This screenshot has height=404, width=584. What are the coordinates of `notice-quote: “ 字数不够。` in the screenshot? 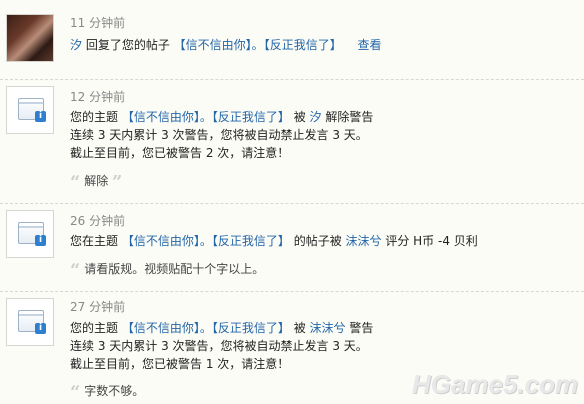 It's located at (107, 392).